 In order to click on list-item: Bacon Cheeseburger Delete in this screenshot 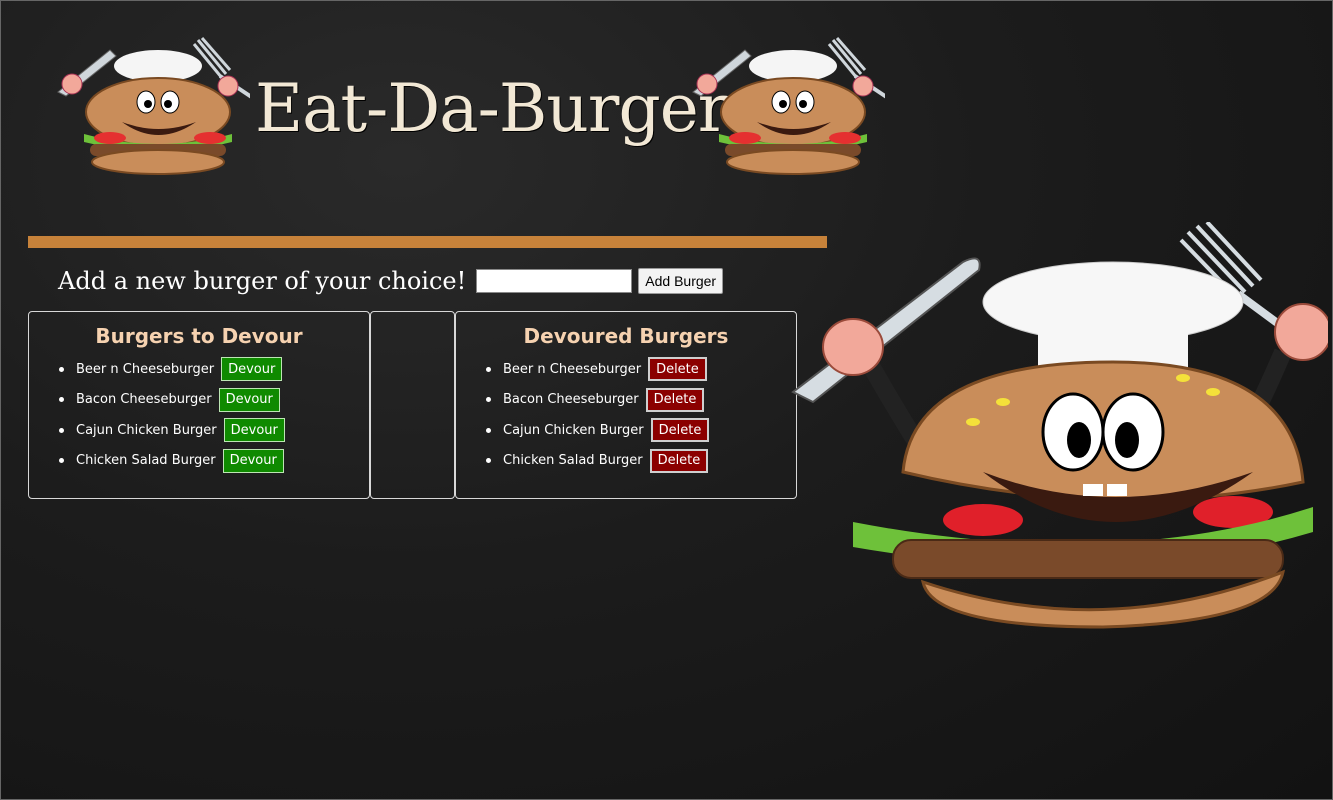, I will do `click(641, 400)`.